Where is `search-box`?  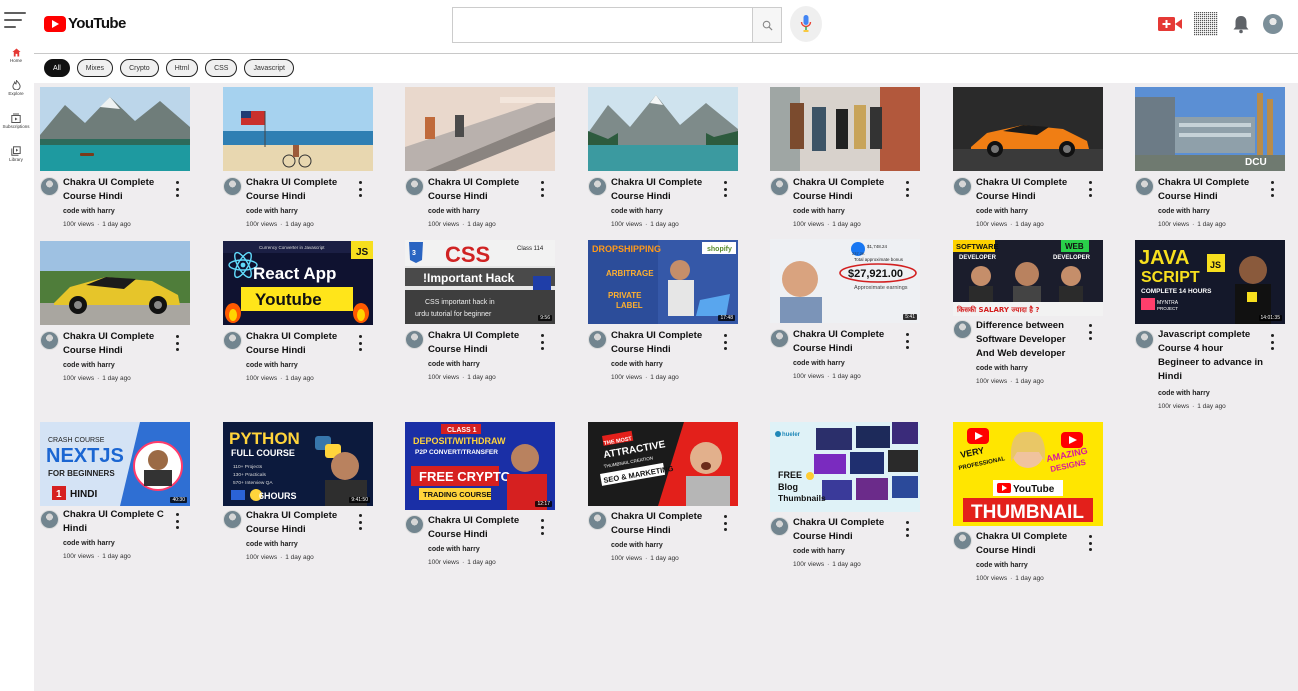
search-box is located at coordinates (602, 25).